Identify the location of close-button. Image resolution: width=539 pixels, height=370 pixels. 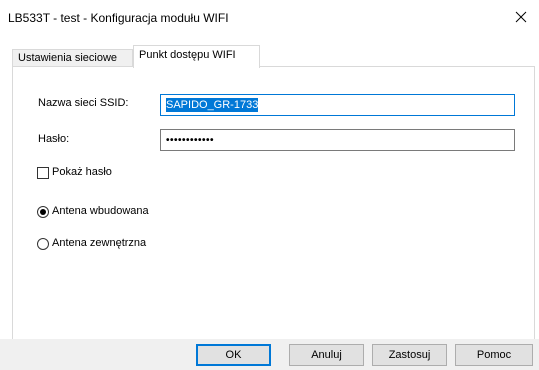
(521, 17).